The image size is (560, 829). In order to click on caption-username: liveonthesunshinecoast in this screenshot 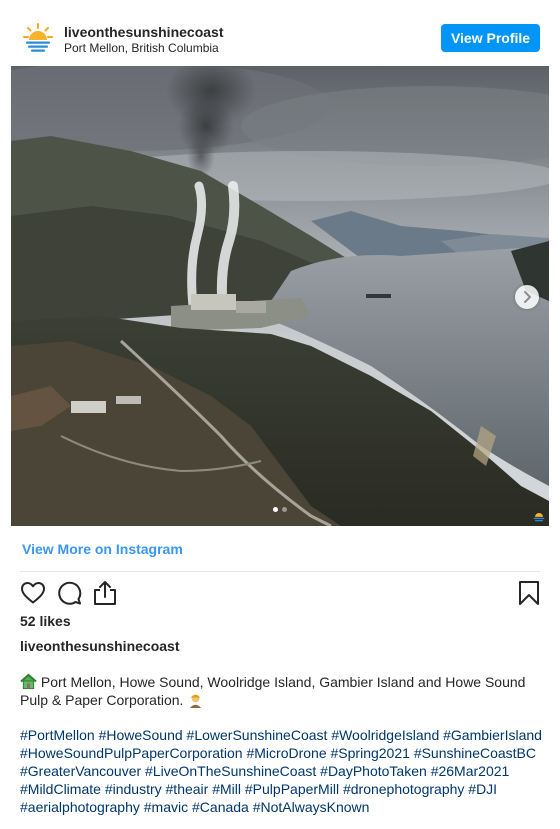, I will do `click(99, 646)`.